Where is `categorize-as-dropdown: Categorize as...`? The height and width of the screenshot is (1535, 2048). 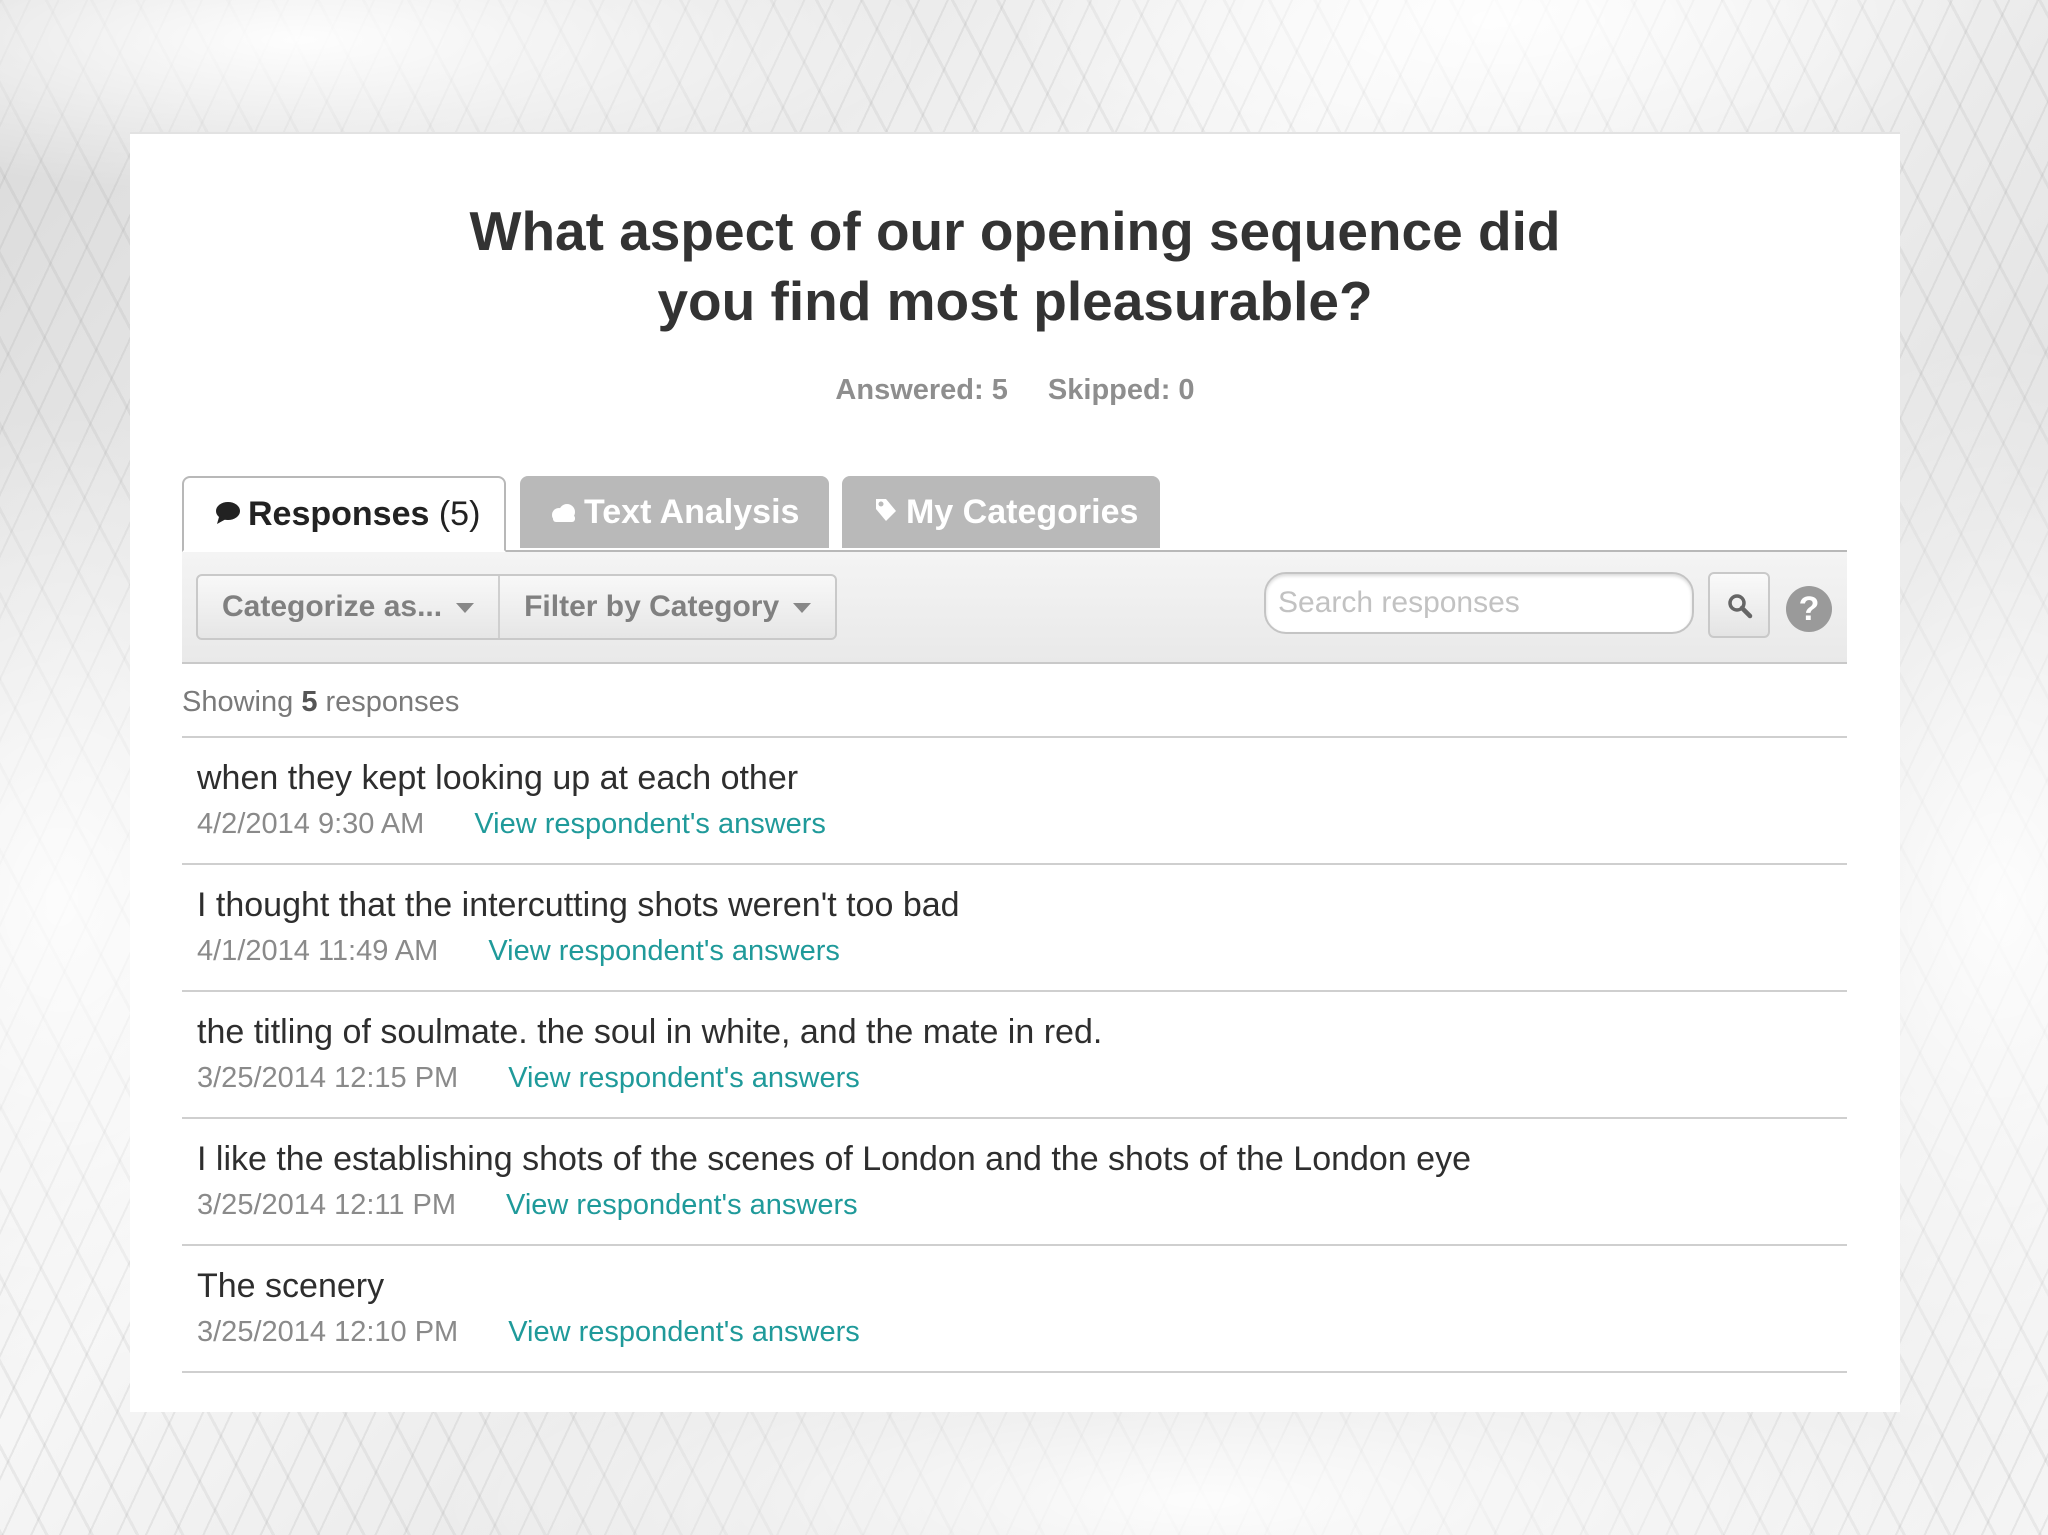 categorize-as-dropdown: Categorize as... is located at coordinates (348, 607).